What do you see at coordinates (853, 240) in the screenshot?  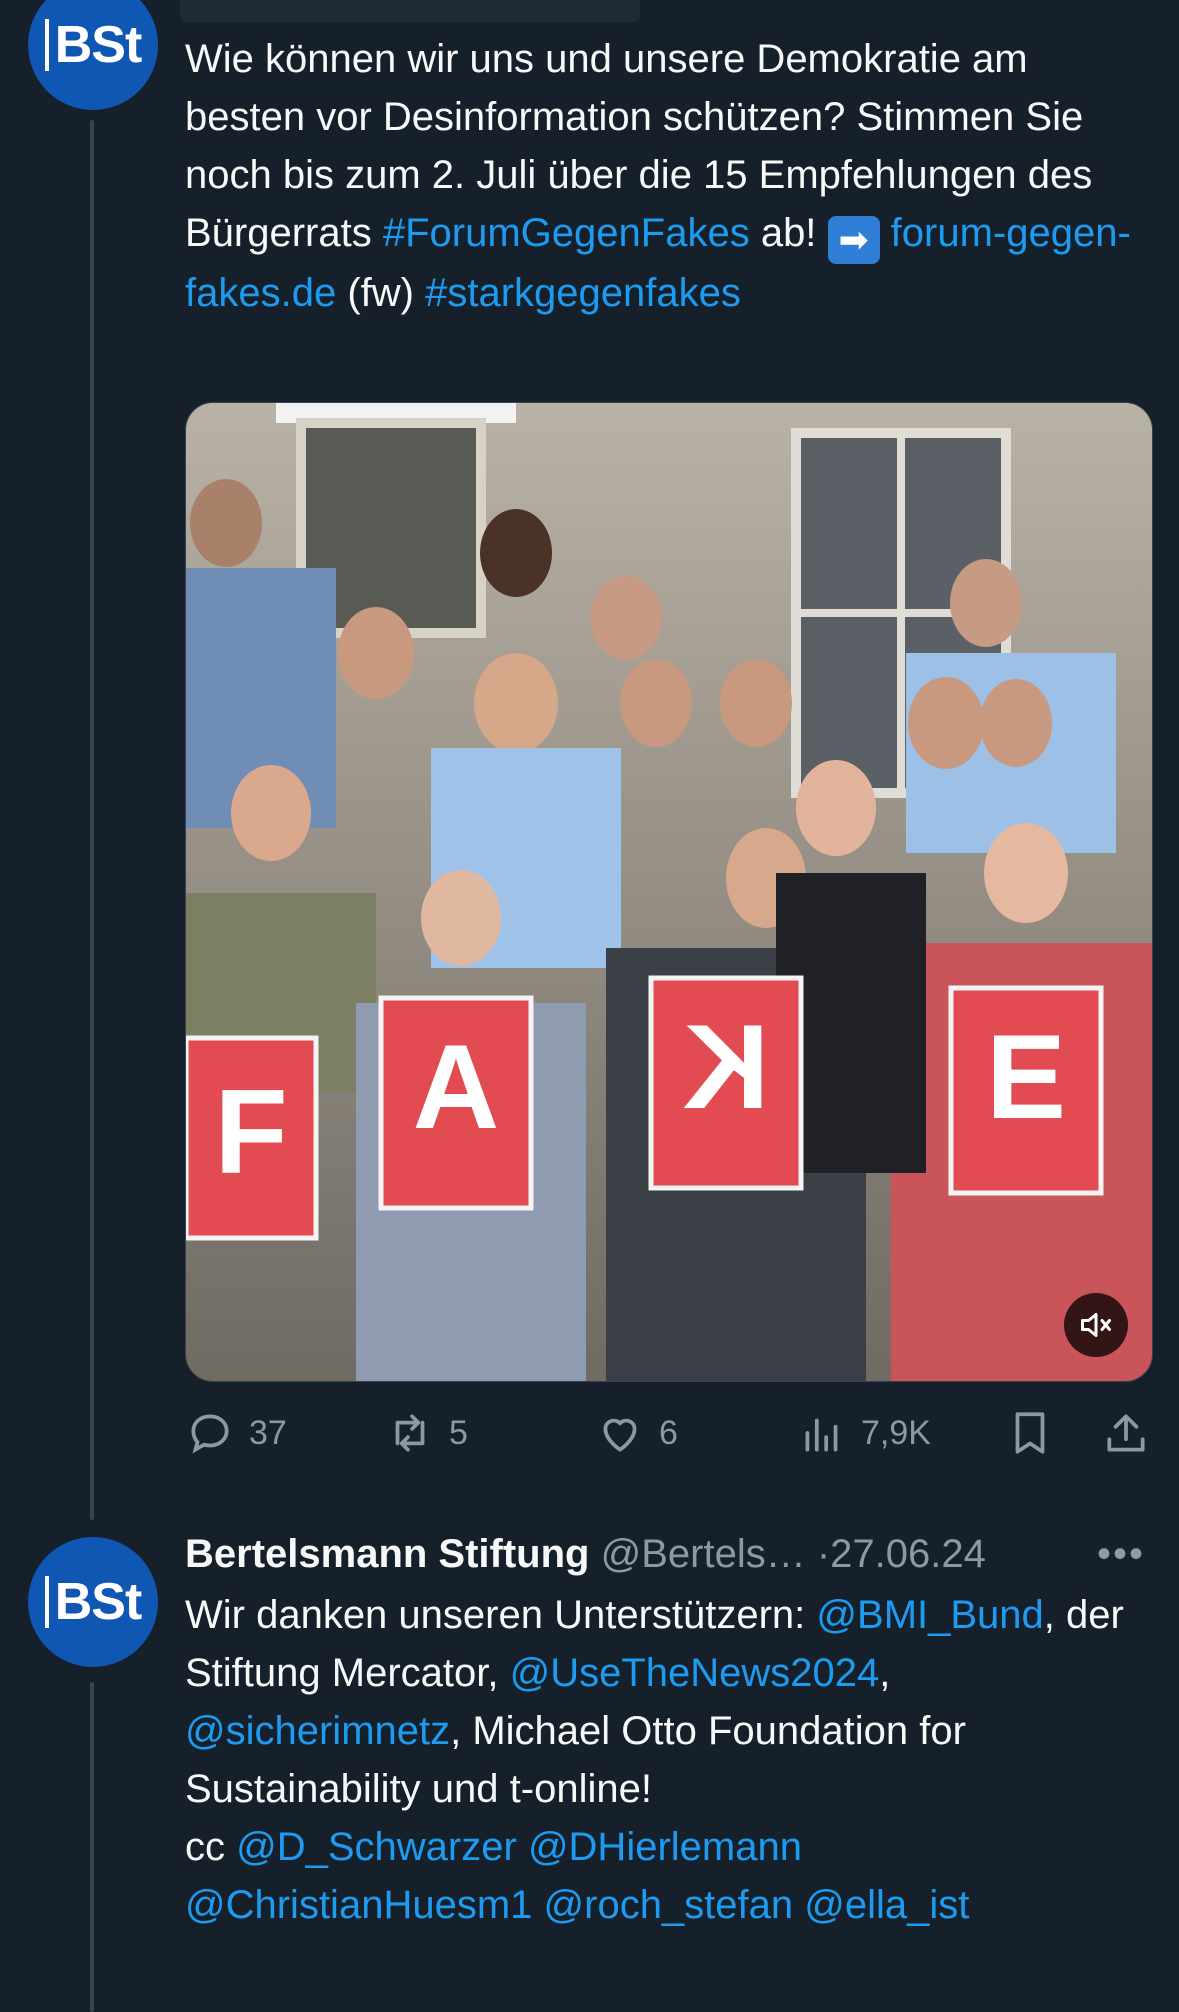 I see `arrow-right-icon: ➡` at bounding box center [853, 240].